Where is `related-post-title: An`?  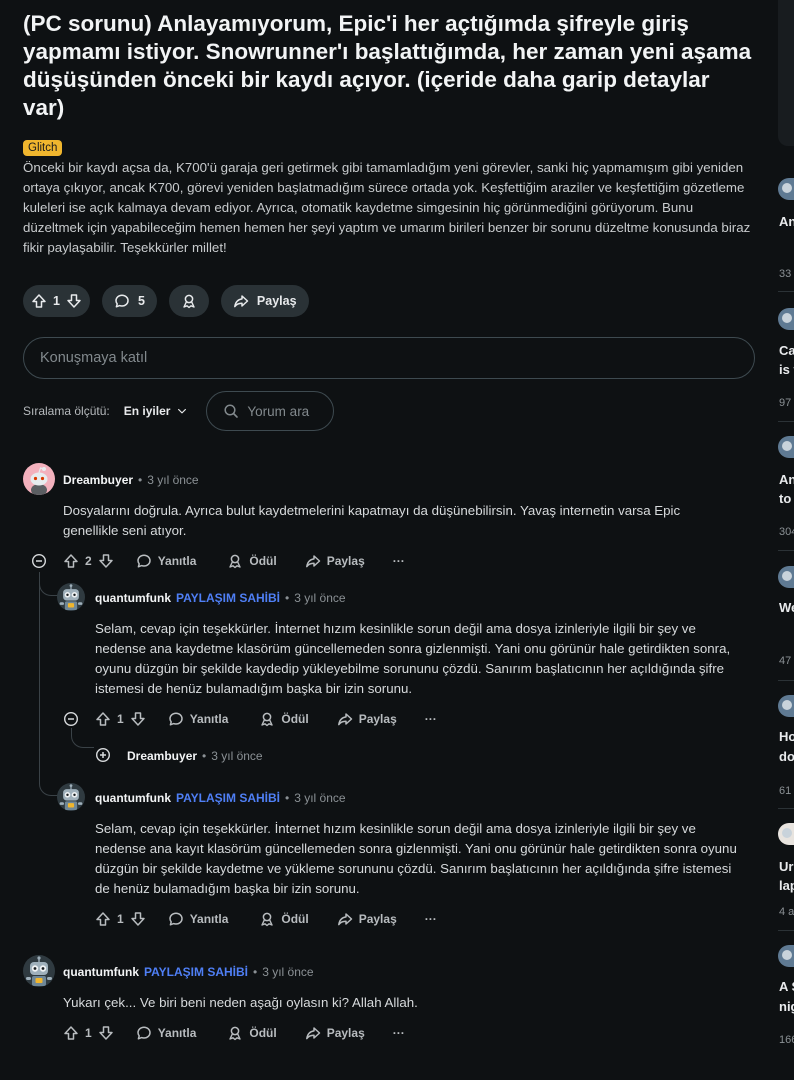 related-post-title: An is located at coordinates (786, 221).